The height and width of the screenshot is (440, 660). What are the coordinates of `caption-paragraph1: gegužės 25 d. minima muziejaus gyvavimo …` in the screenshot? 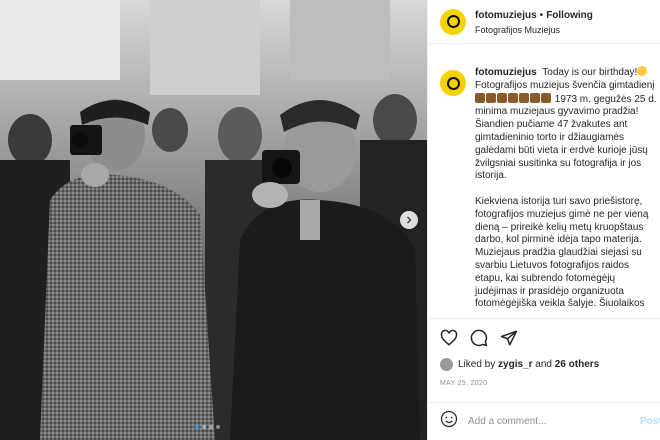 It's located at (566, 137).